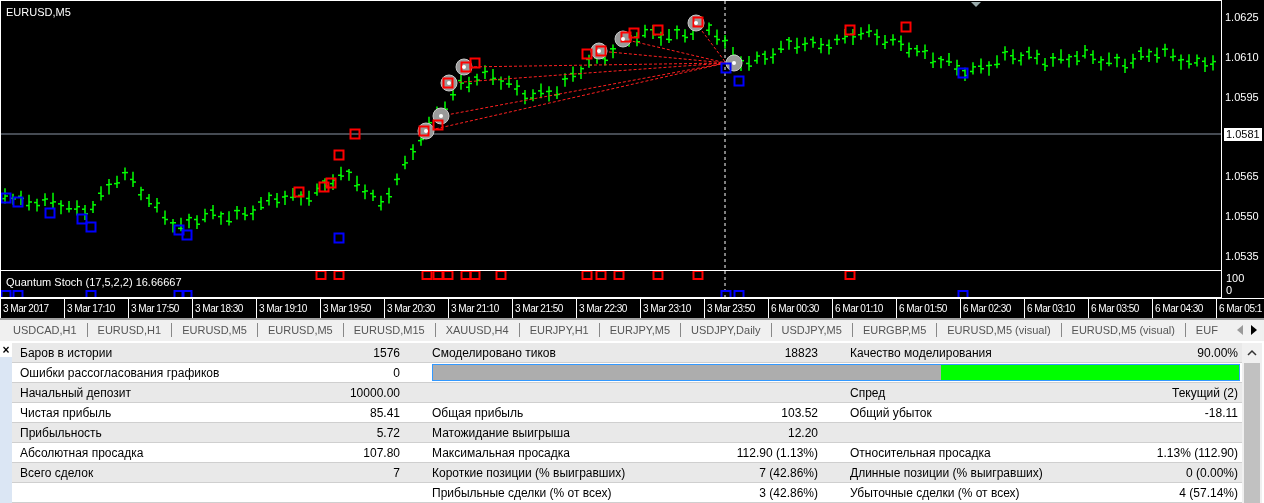  What do you see at coordinates (57, 473) in the screenshot?
I see `stat-label: Всего сделок` at bounding box center [57, 473].